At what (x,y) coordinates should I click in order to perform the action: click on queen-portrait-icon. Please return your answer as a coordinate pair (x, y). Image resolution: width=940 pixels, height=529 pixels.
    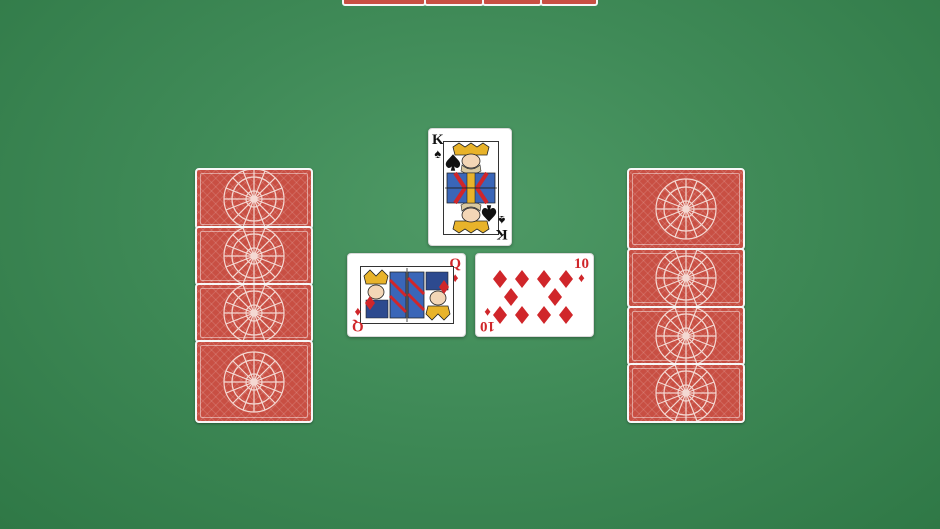
    Looking at the image, I should click on (407, 295).